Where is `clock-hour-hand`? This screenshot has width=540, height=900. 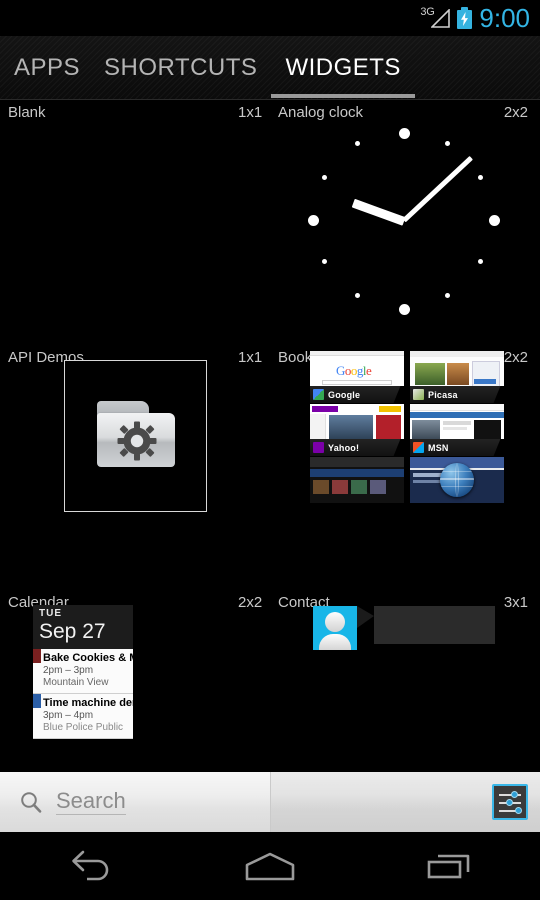
clock-hour-hand is located at coordinates (378, 212).